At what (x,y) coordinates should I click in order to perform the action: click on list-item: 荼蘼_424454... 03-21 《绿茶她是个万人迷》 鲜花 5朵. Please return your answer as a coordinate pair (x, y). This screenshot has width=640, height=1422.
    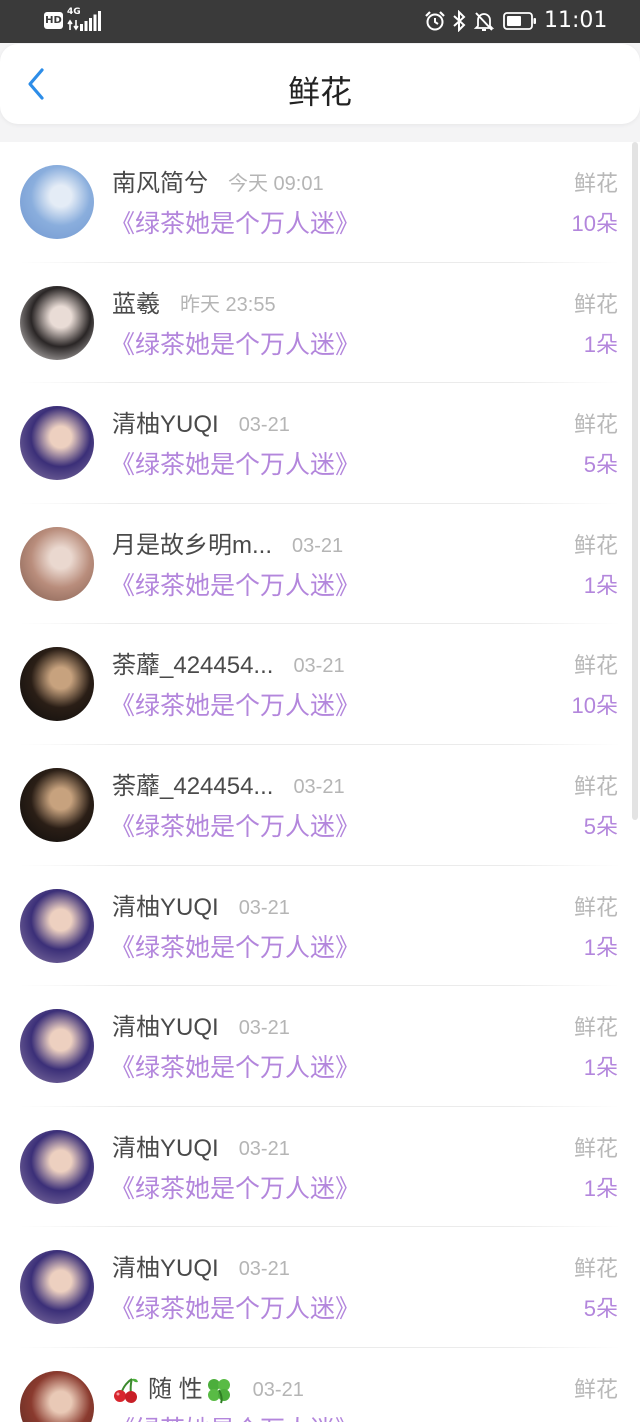
    Looking at the image, I should click on (320, 805).